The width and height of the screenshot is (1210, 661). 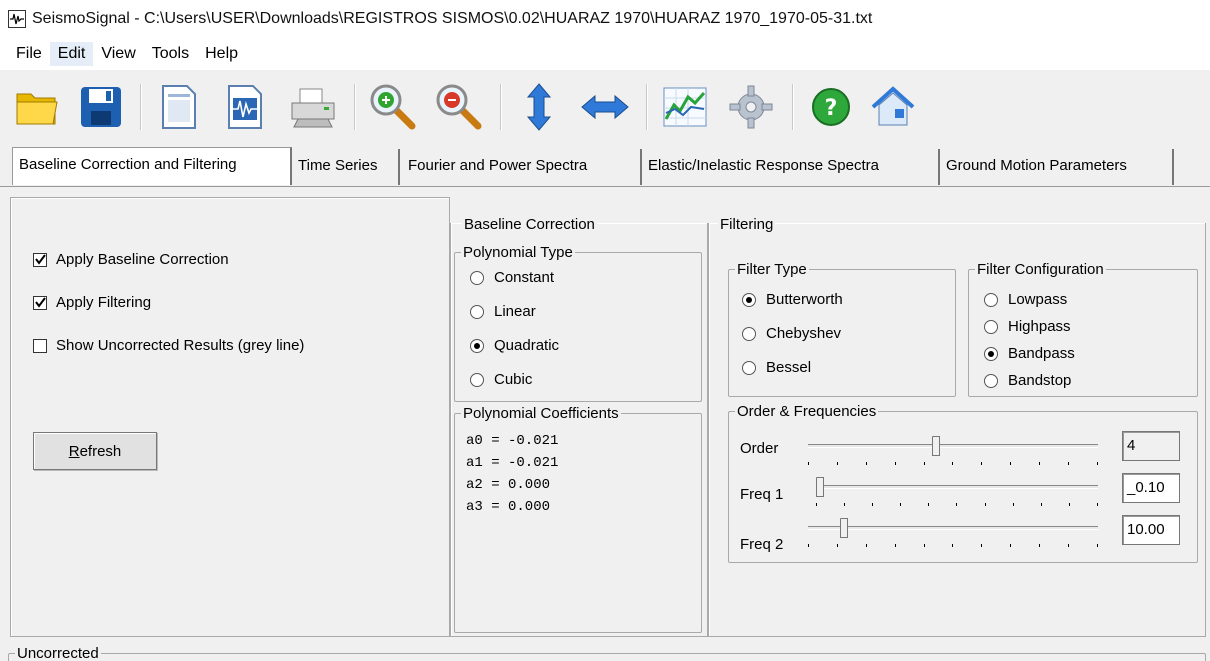 What do you see at coordinates (522, 167) in the screenshot?
I see `tab-fourier-power-spectra: Fourier and Power Spectra` at bounding box center [522, 167].